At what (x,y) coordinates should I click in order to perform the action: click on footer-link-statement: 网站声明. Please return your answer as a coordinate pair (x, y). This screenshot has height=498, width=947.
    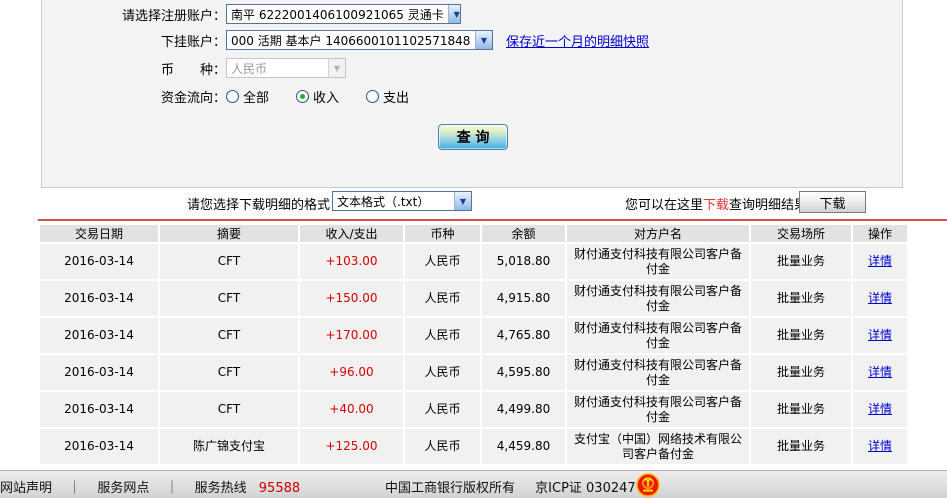
    Looking at the image, I should click on (26, 488).